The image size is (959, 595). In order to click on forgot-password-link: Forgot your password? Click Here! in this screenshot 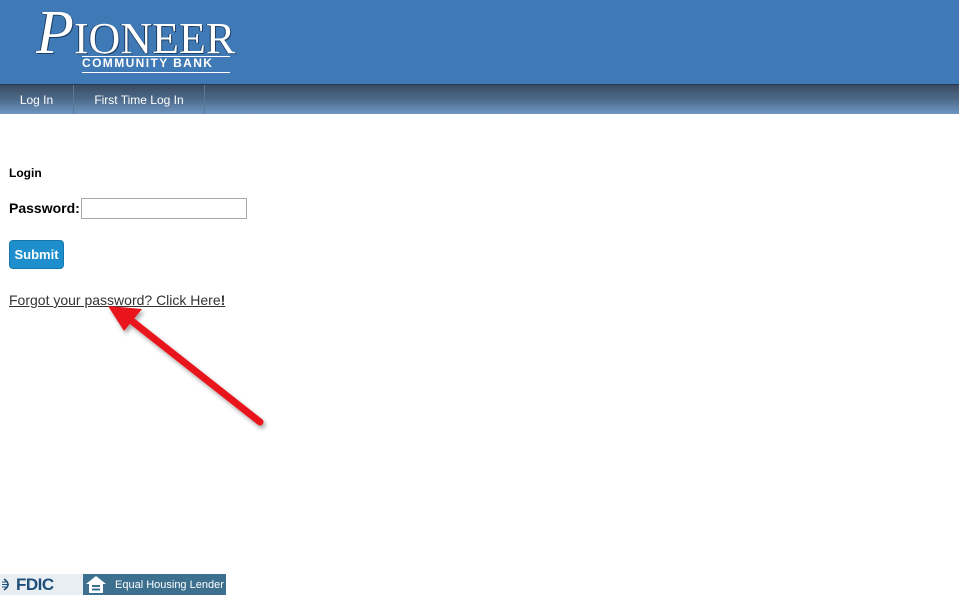, I will do `click(117, 300)`.